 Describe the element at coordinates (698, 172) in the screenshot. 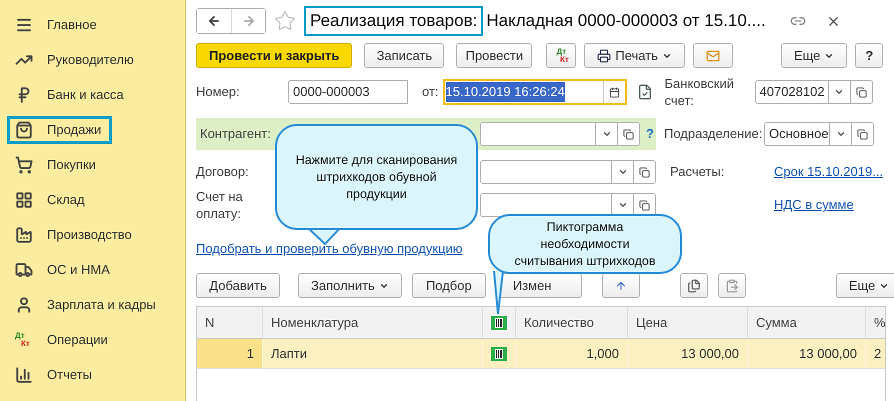

I see `field-label: Расчеты:` at that location.